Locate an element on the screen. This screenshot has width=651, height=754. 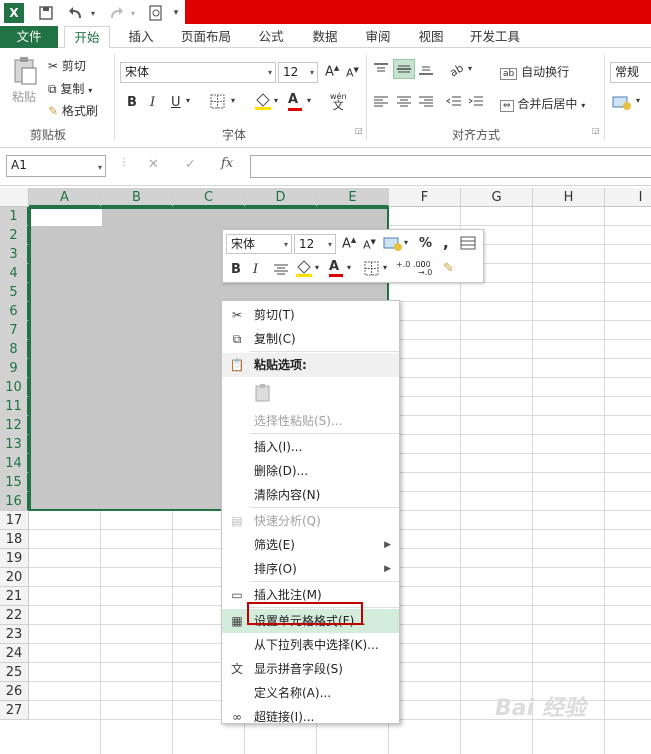
align-center-icon is located at coordinates (404, 104).